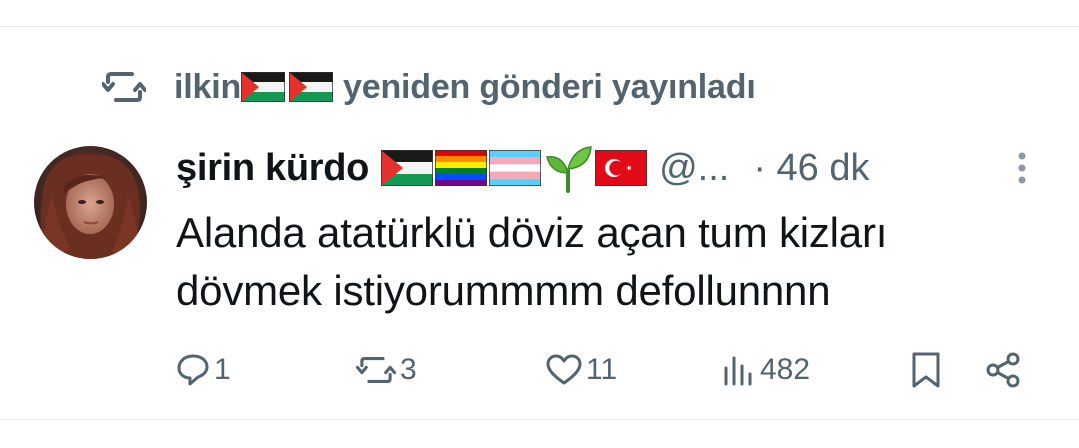 The image size is (1079, 448). What do you see at coordinates (272, 168) in the screenshot?
I see `author-name: şirin kürdo` at bounding box center [272, 168].